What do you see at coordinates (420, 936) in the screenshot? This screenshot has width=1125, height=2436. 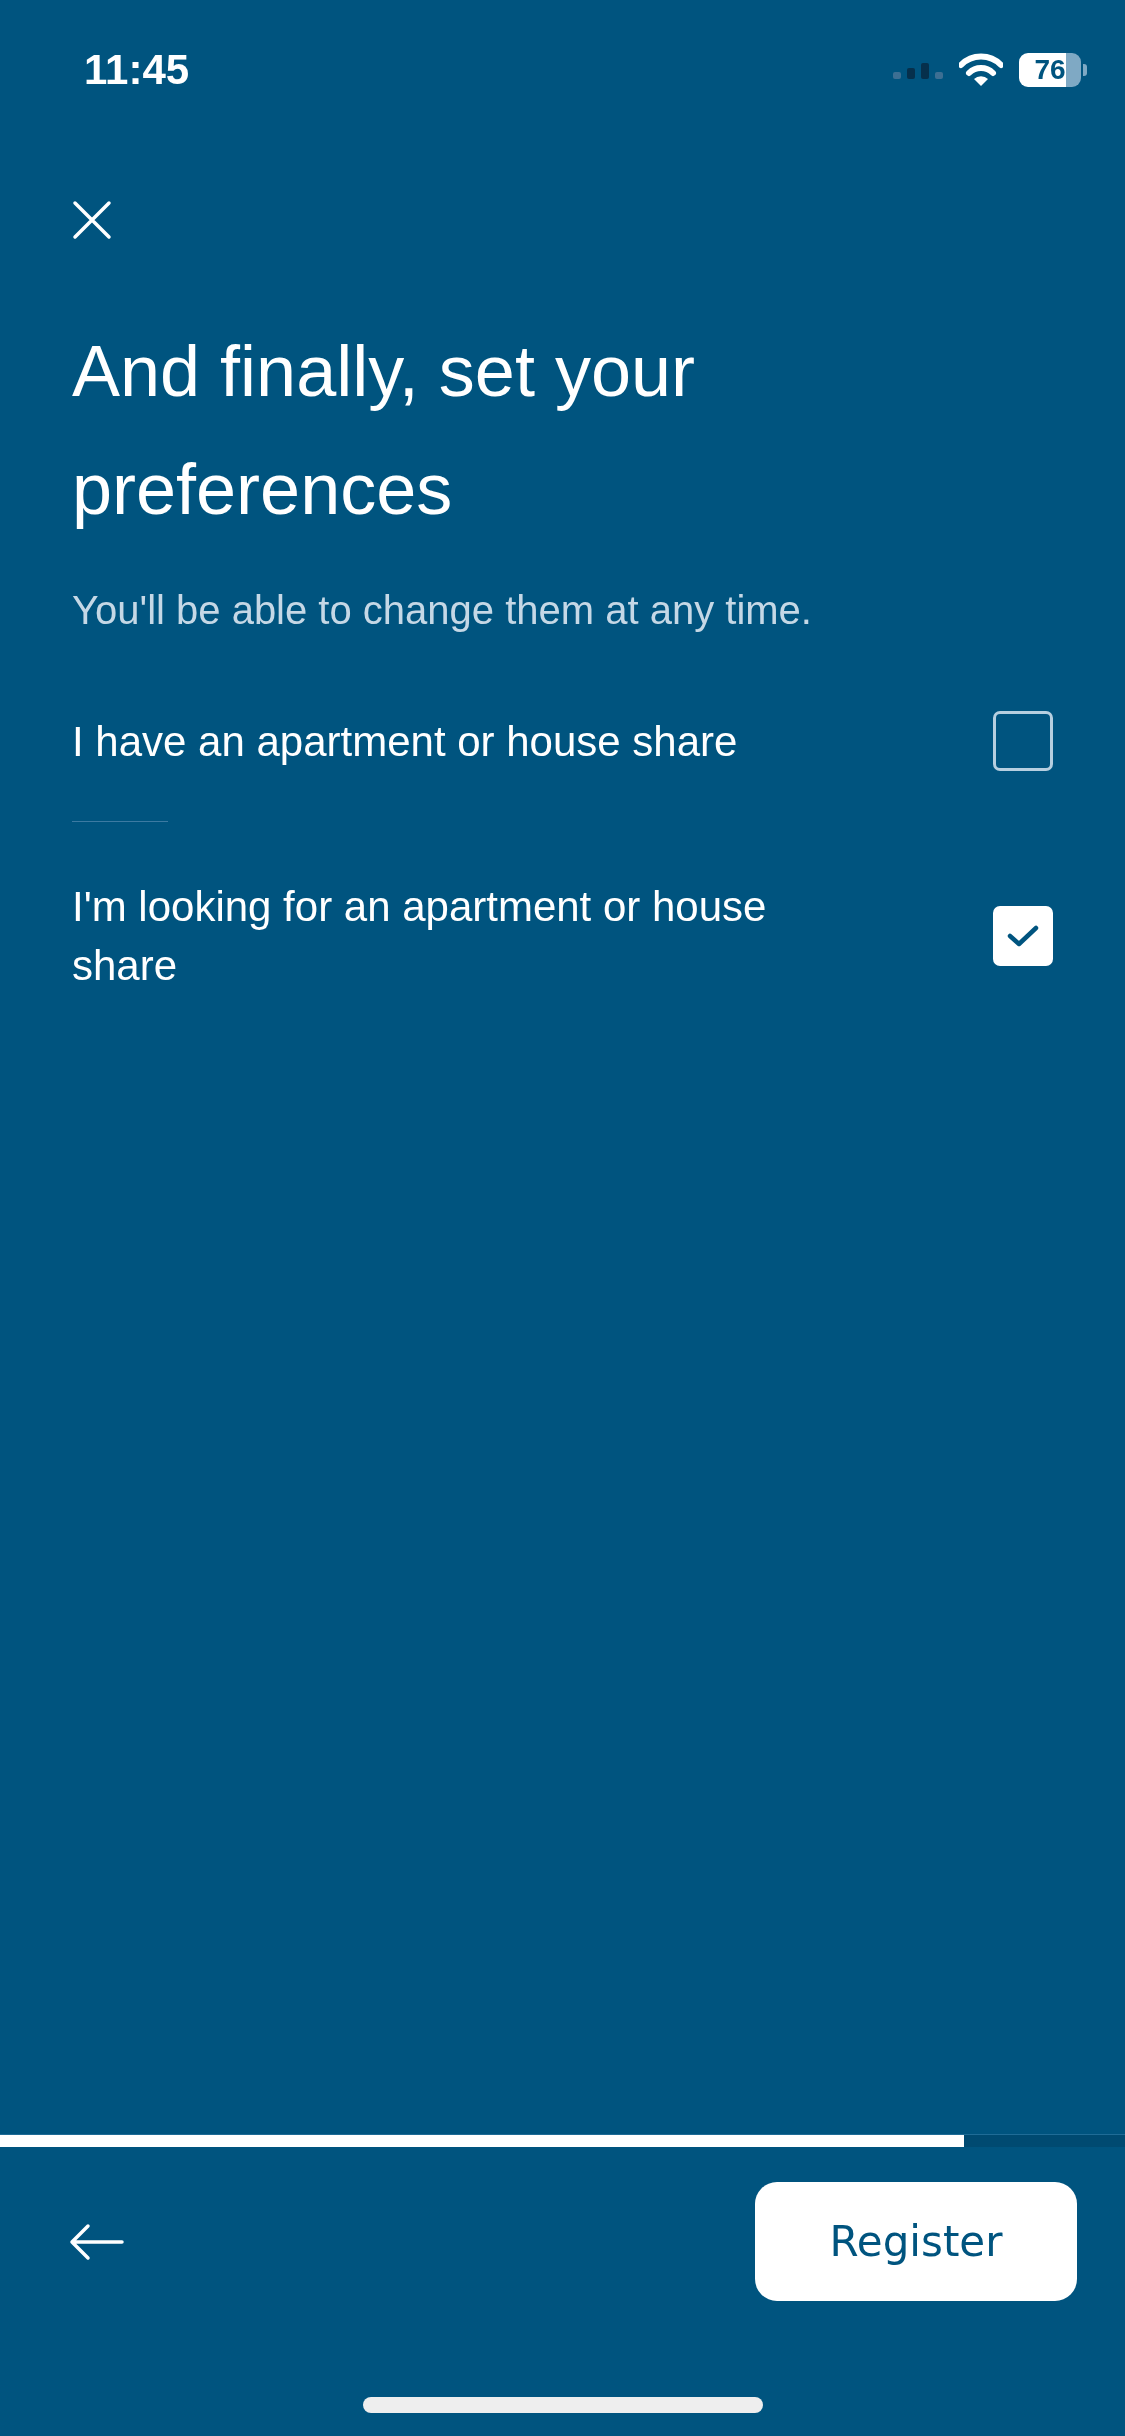 I see `option-label: I'm looking for an apartment or house share` at bounding box center [420, 936].